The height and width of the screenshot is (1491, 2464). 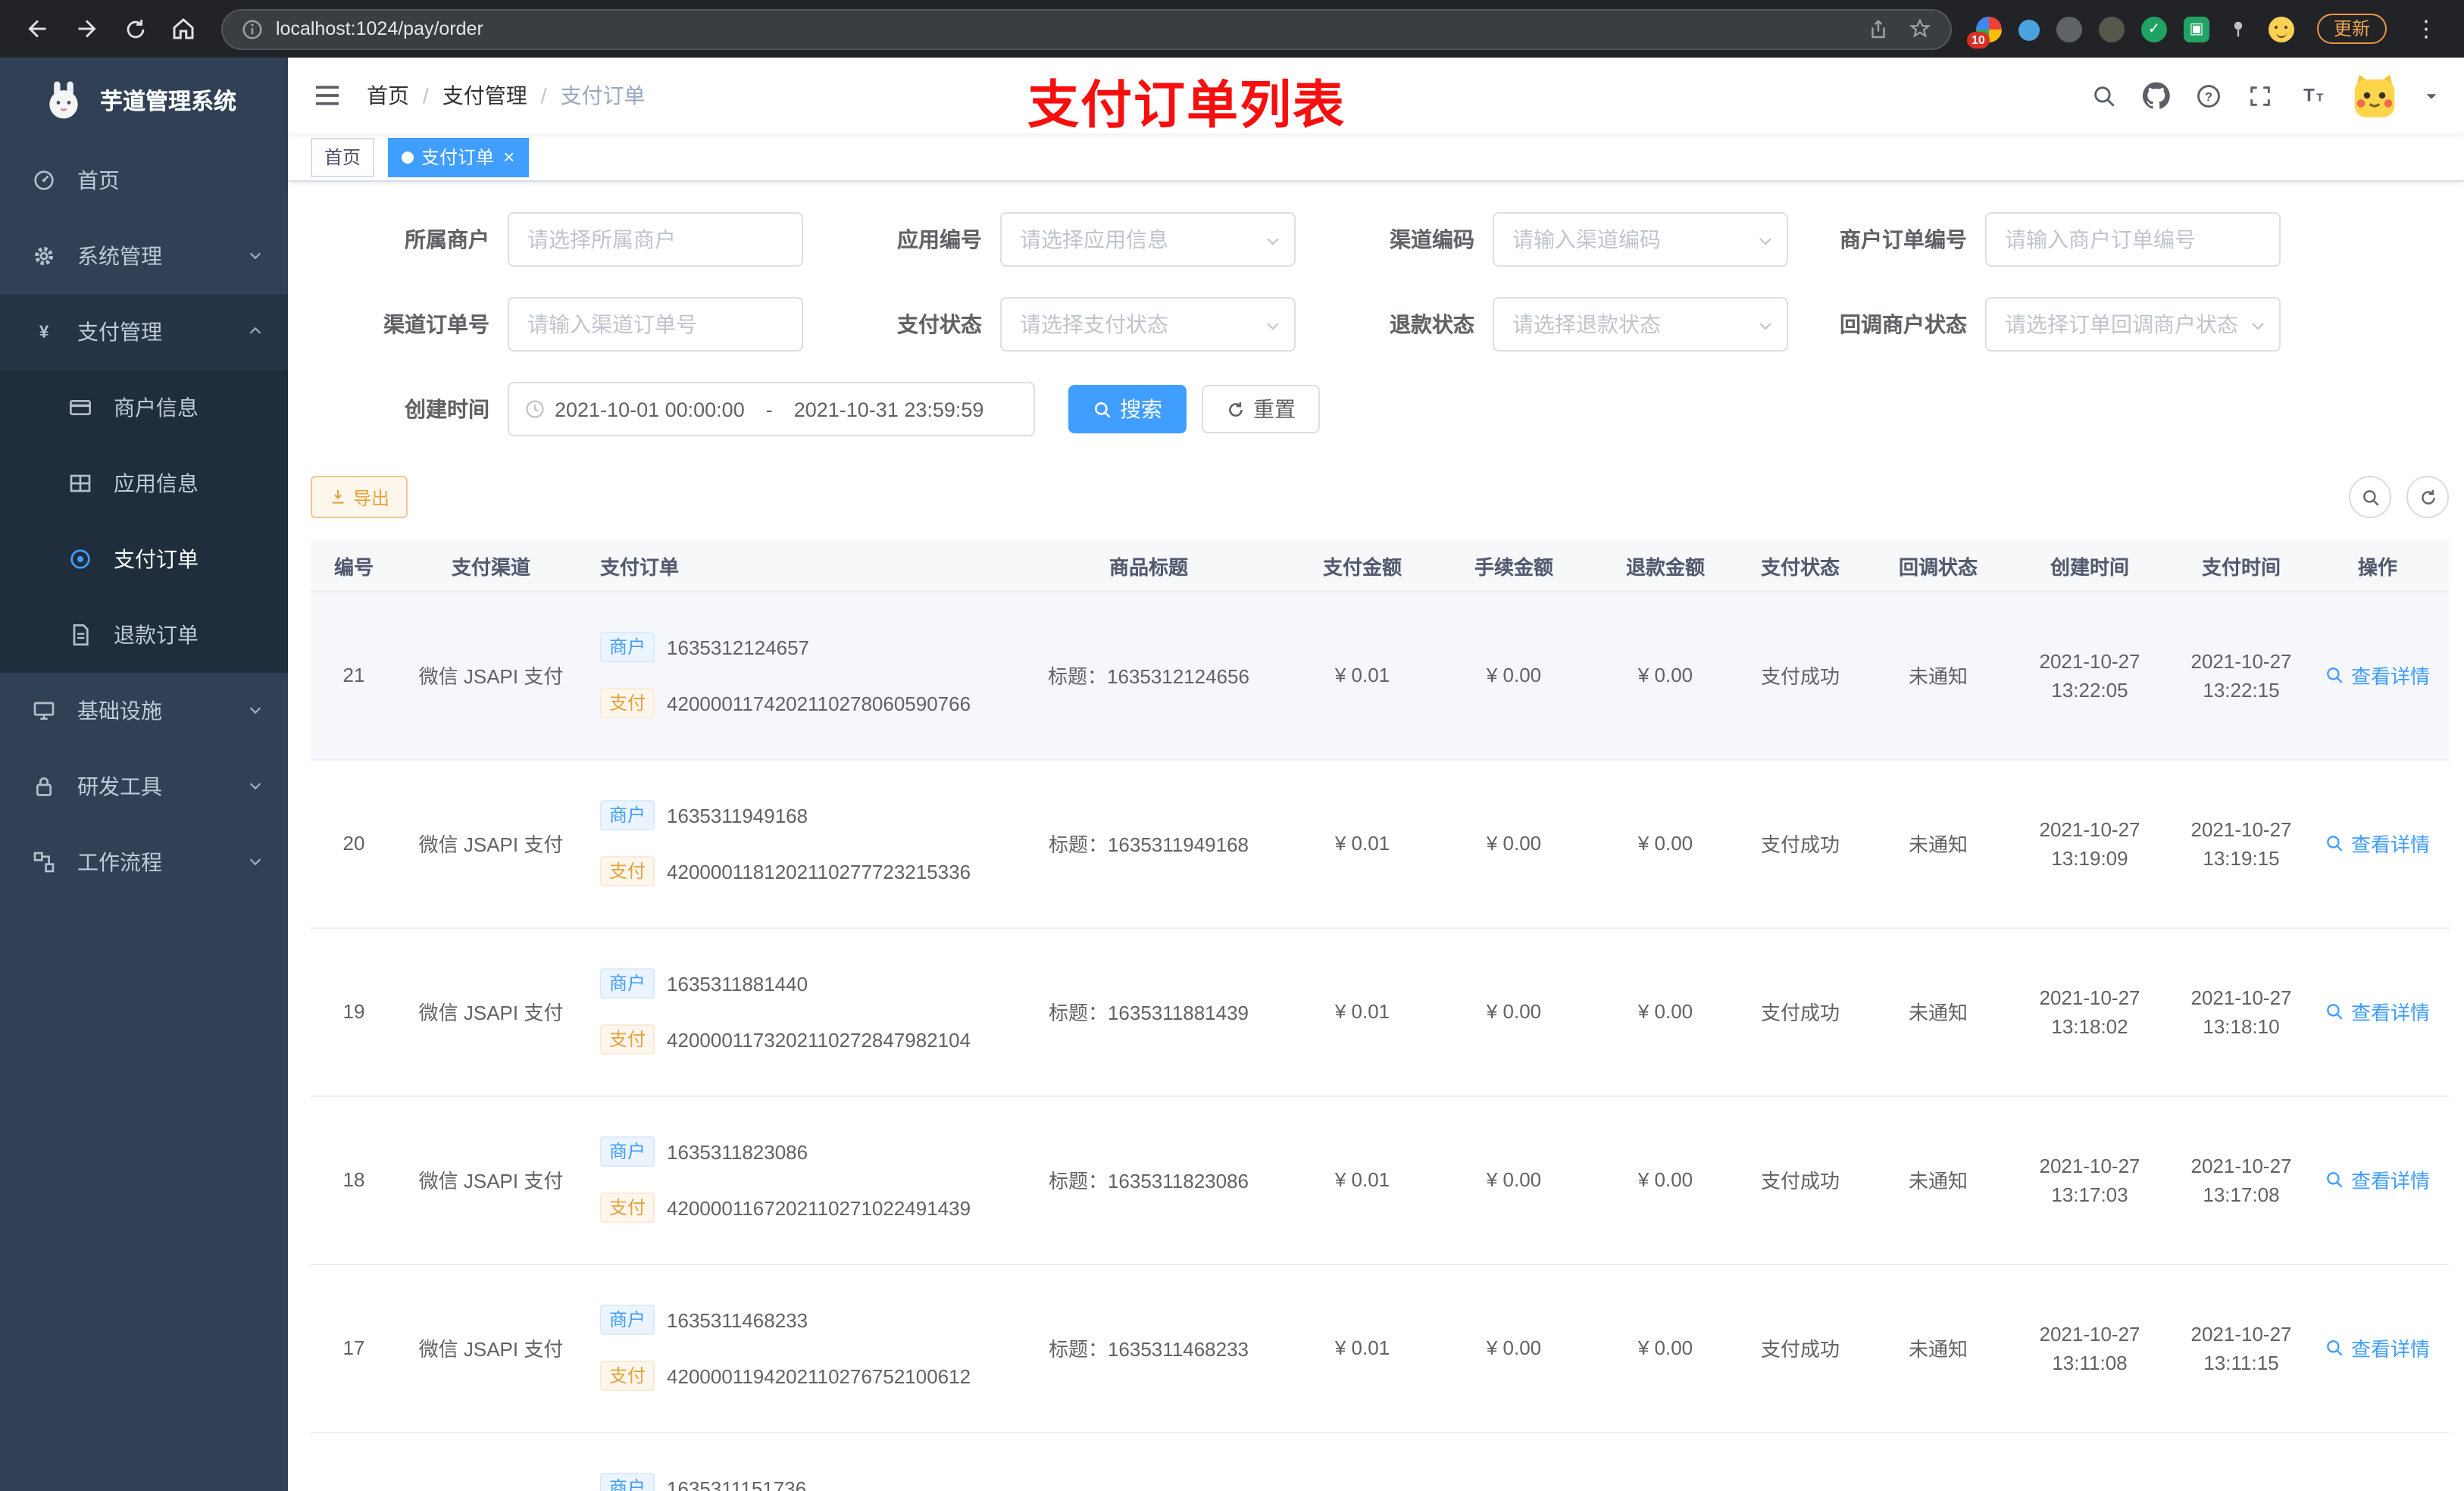 What do you see at coordinates (255, 256) in the screenshot?
I see `chevron-down-icon` at bounding box center [255, 256].